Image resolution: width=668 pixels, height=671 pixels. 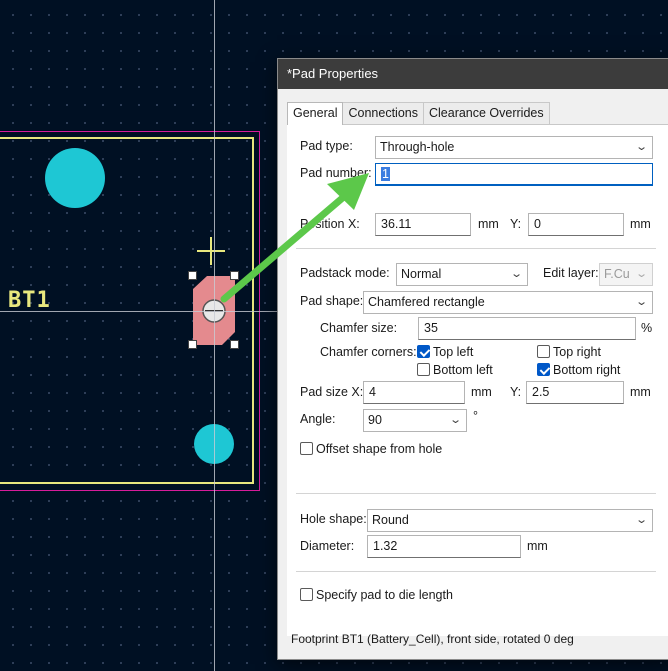 I want to click on diameter-input: 1.32, so click(x=444, y=546).